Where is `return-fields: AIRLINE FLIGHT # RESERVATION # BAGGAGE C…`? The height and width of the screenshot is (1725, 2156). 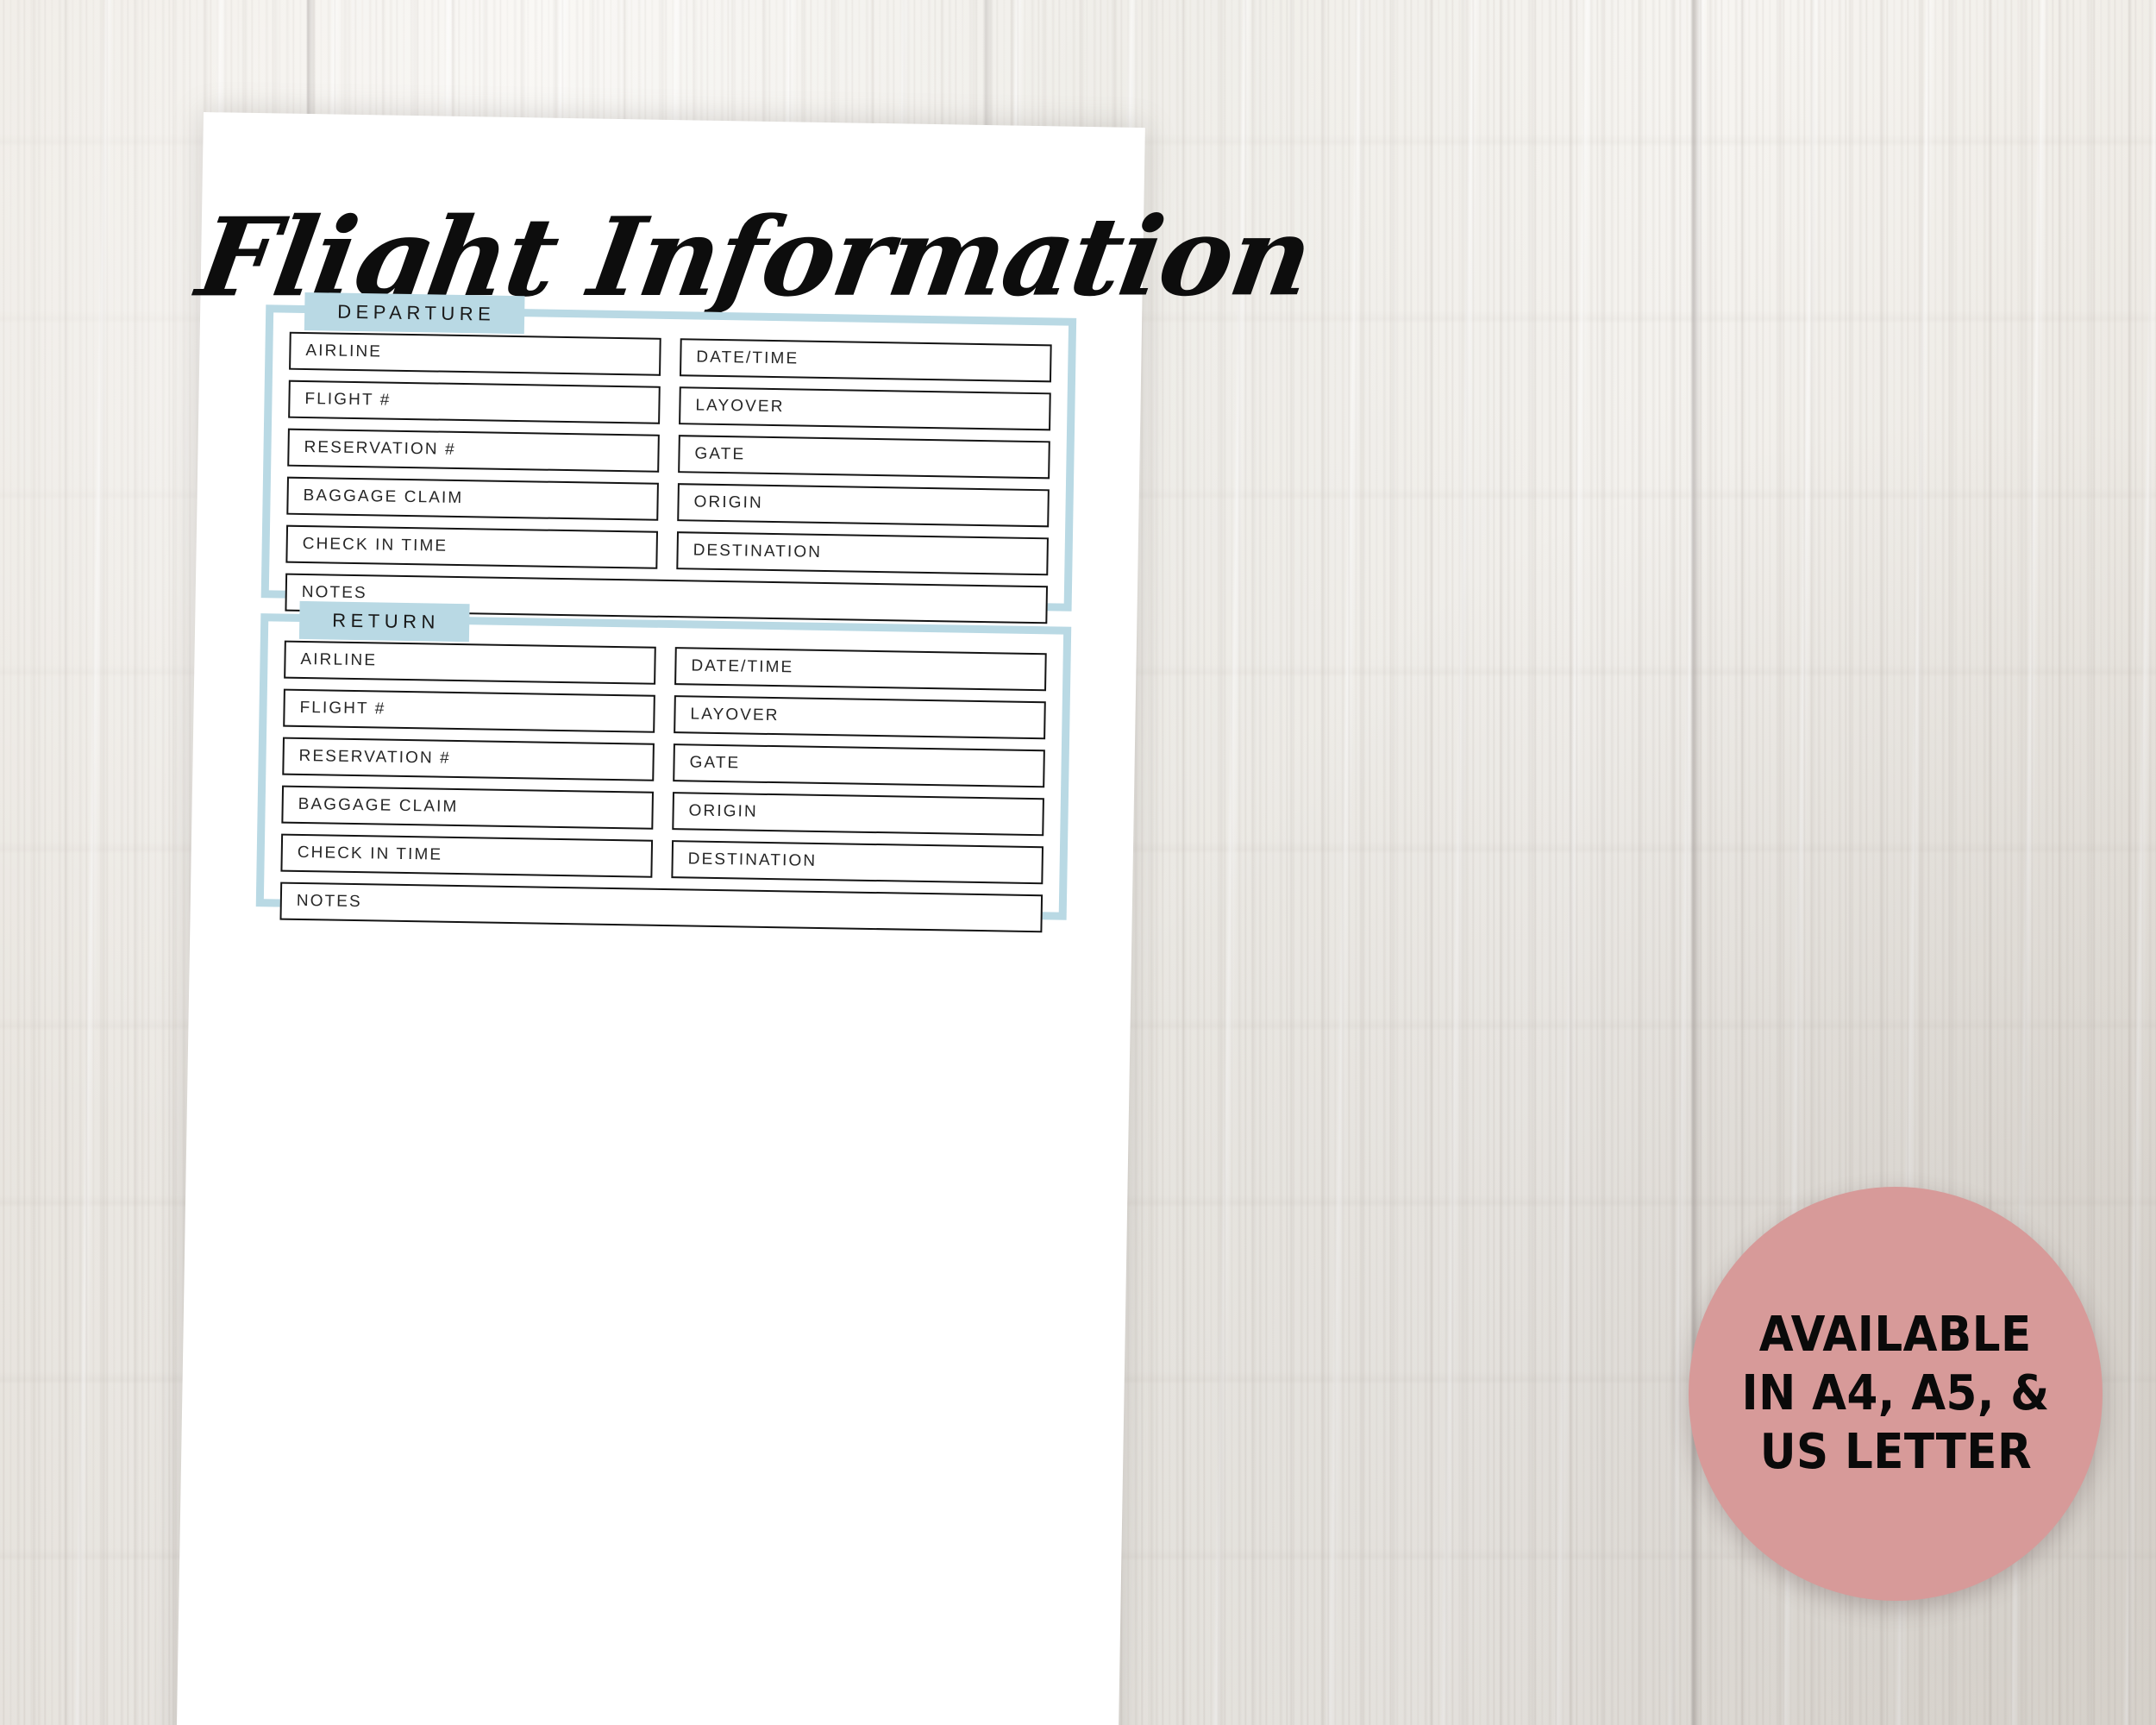
return-fields: AIRLINE FLIGHT # RESERVATION # BAGGAGE C… is located at coordinates (663, 792).